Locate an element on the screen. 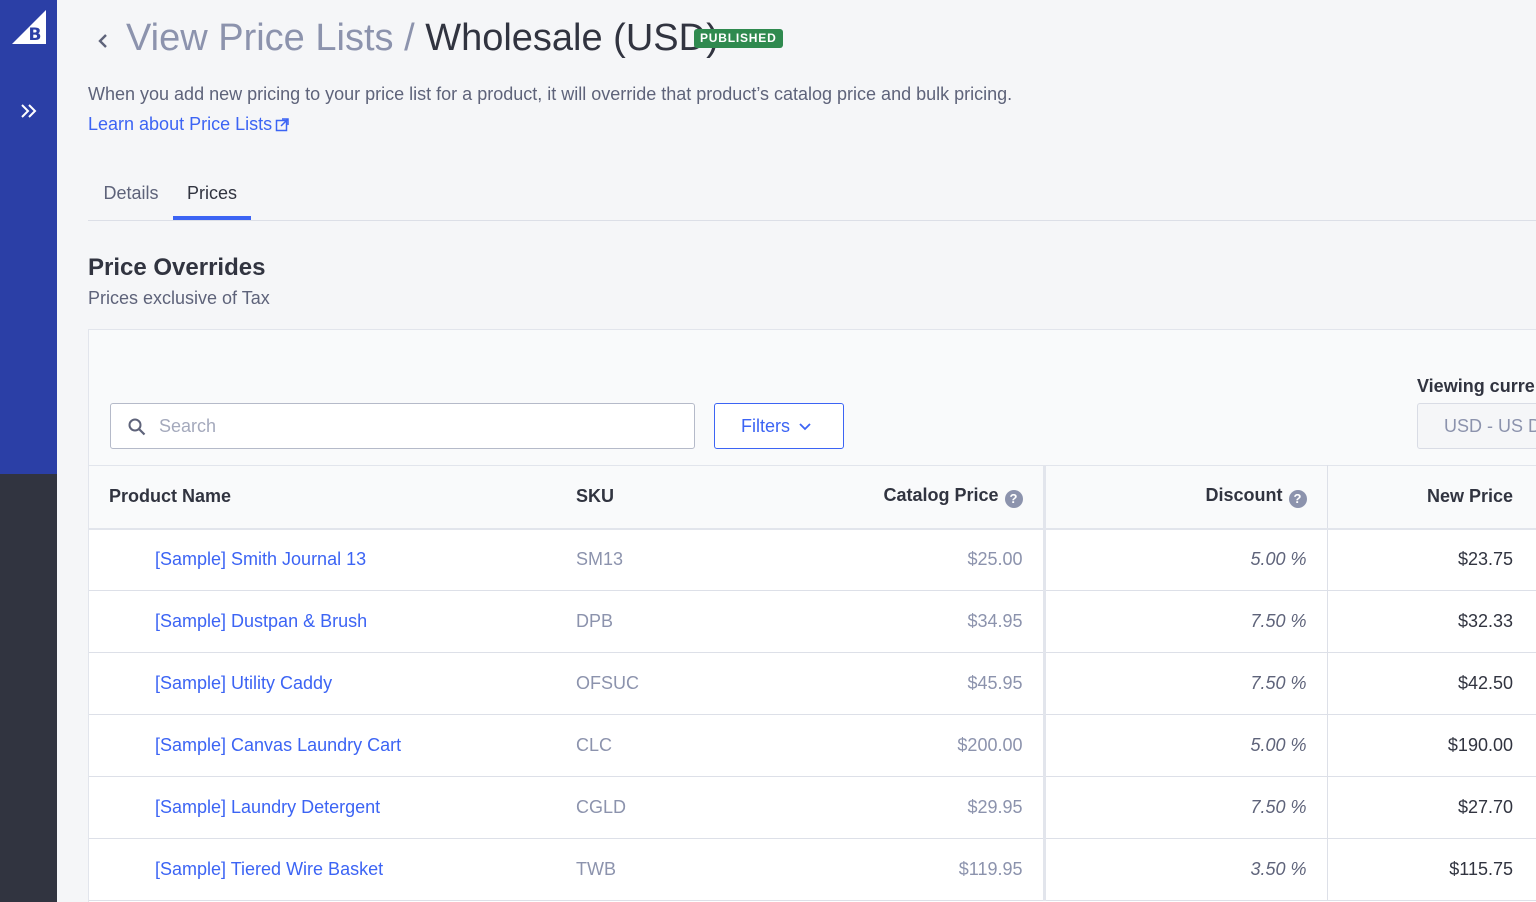  svg-text: B is located at coordinates (35, 34).